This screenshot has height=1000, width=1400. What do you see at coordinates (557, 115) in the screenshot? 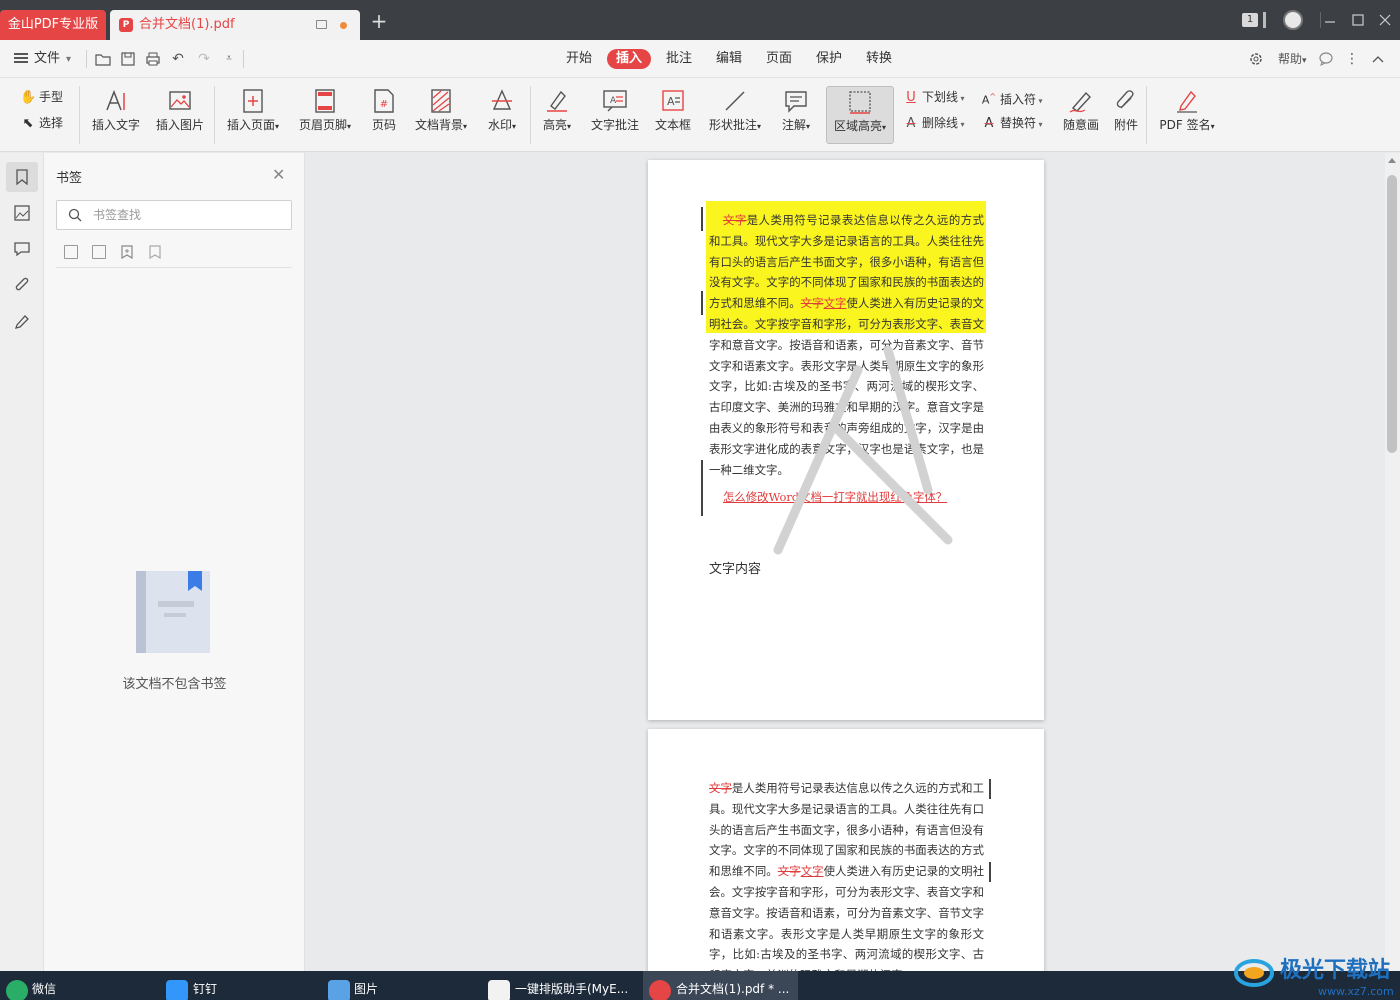
I see `highlight-button: 高亮▾` at bounding box center [557, 115].